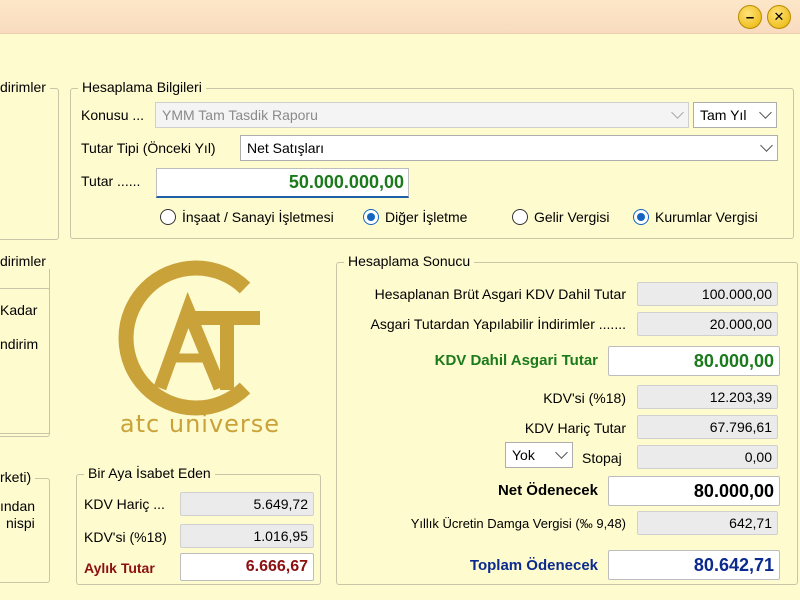  What do you see at coordinates (125, 537) in the screenshot?
I see `bir-aya-kdvsi-label: KDV'si (%18)` at bounding box center [125, 537].